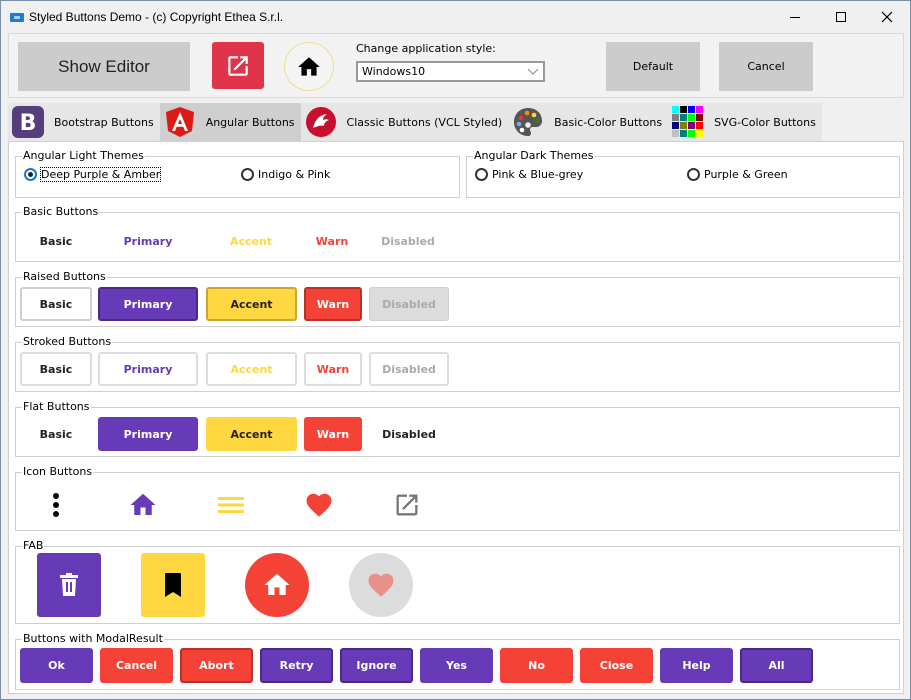 This screenshot has width=911, height=700. I want to click on basic-primary-button: Primary, so click(148, 241).